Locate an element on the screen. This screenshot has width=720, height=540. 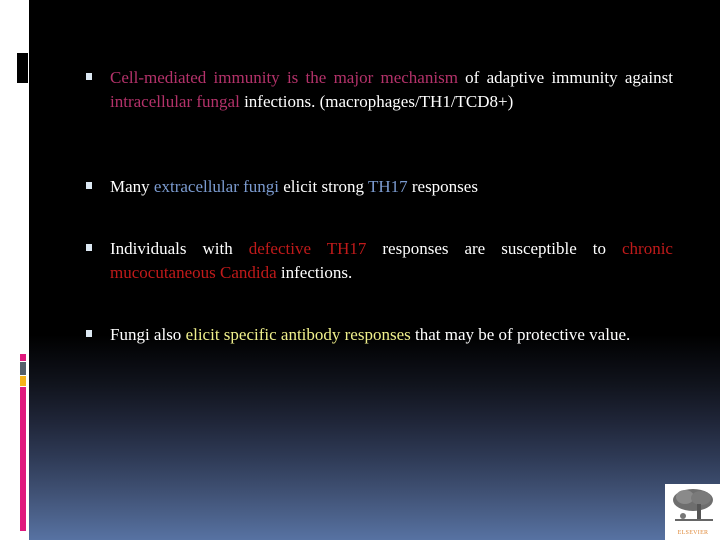
elsevier-logo: ELSEVIER is located at coordinates (692, 512).